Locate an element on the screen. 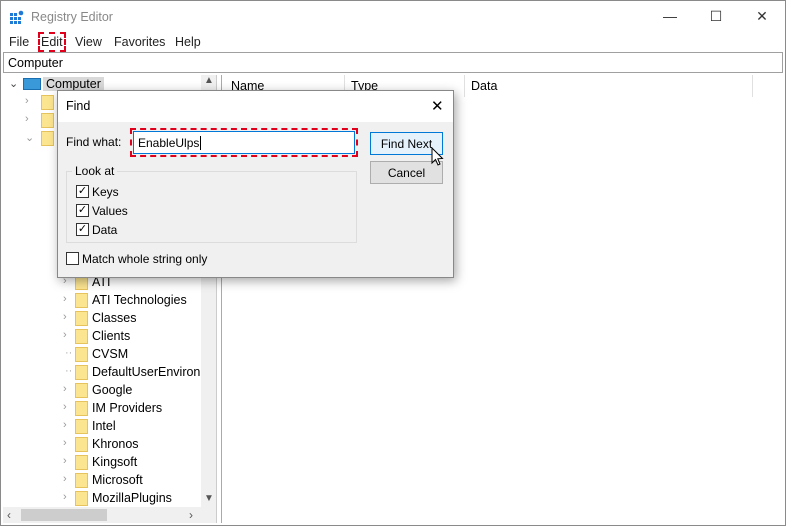 The image size is (786, 526). match-whole-checkbox is located at coordinates (72, 258).